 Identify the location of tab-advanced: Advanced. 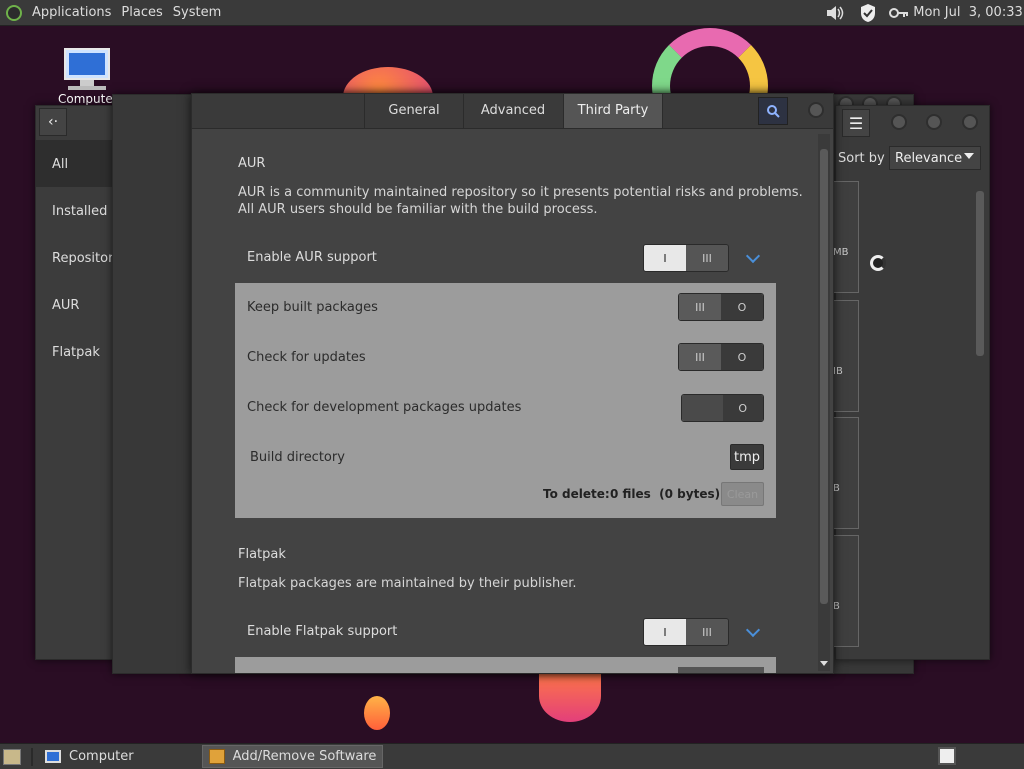
(512, 111).